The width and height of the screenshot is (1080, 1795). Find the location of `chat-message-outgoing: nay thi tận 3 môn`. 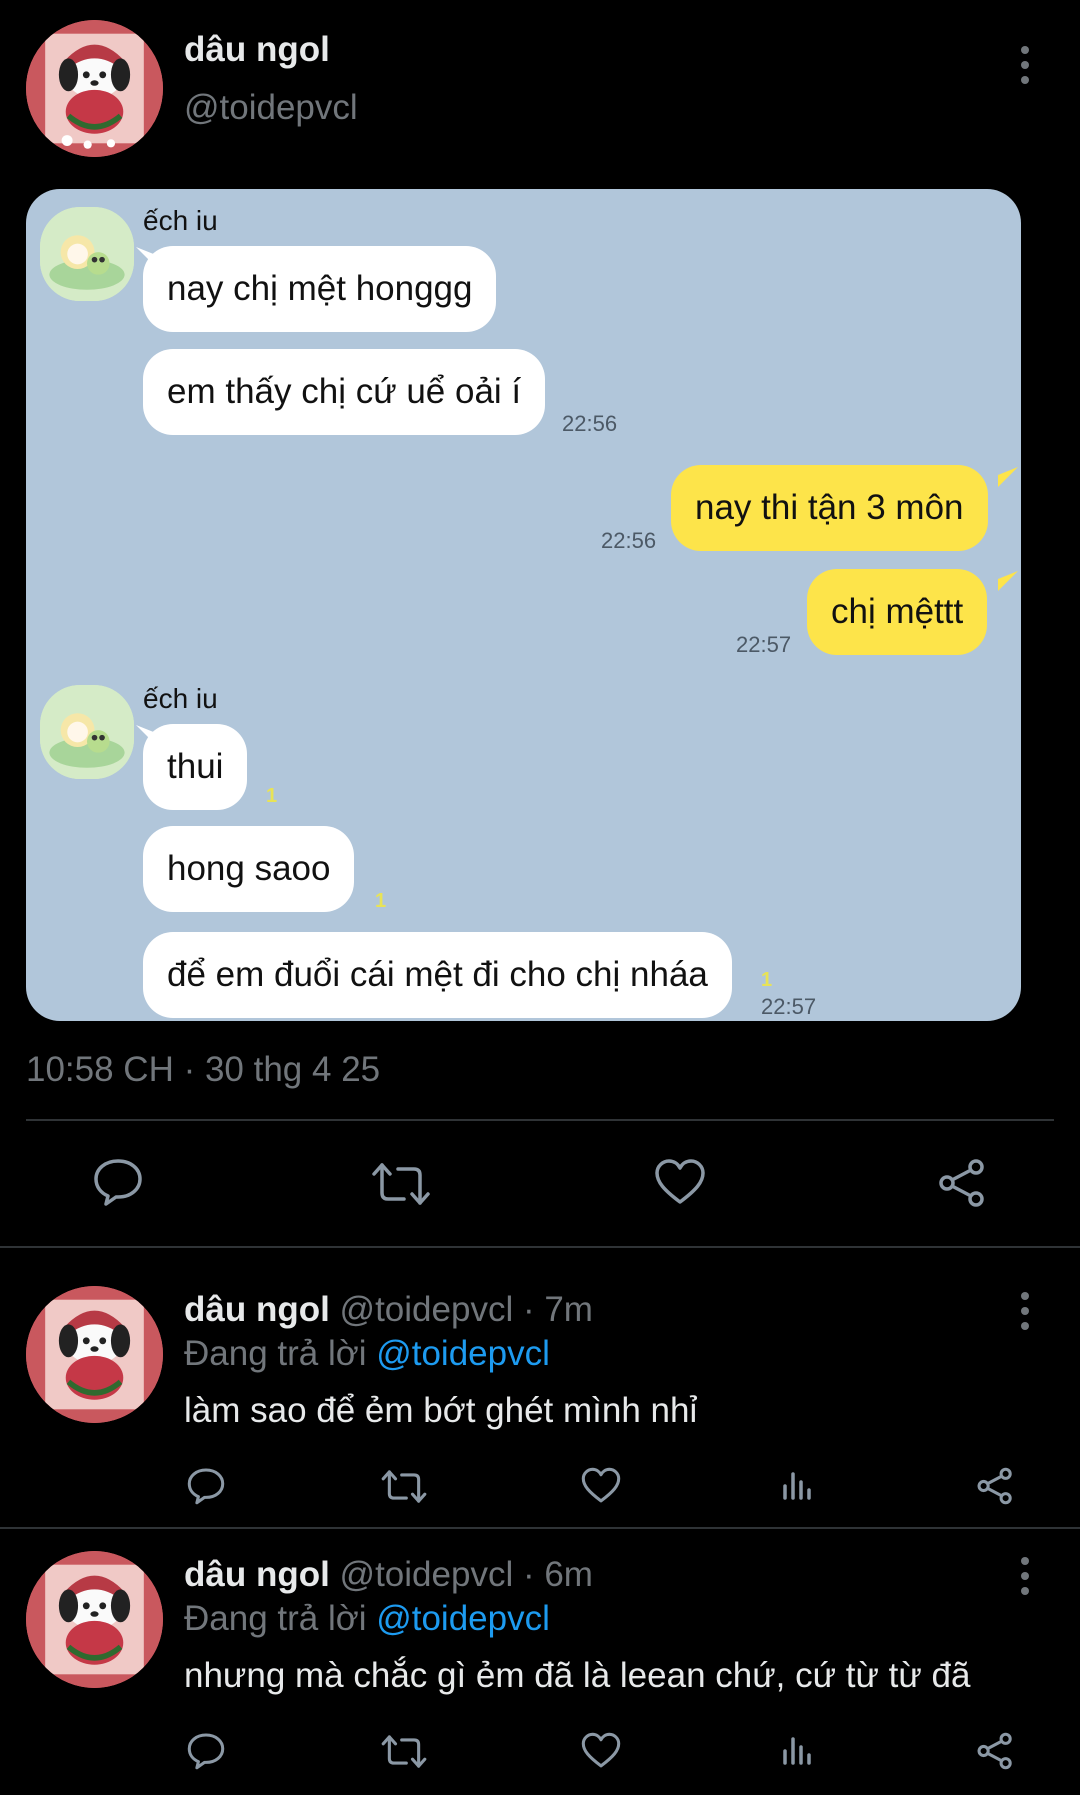

chat-message-outgoing: nay thi tận 3 môn is located at coordinates (829, 508).